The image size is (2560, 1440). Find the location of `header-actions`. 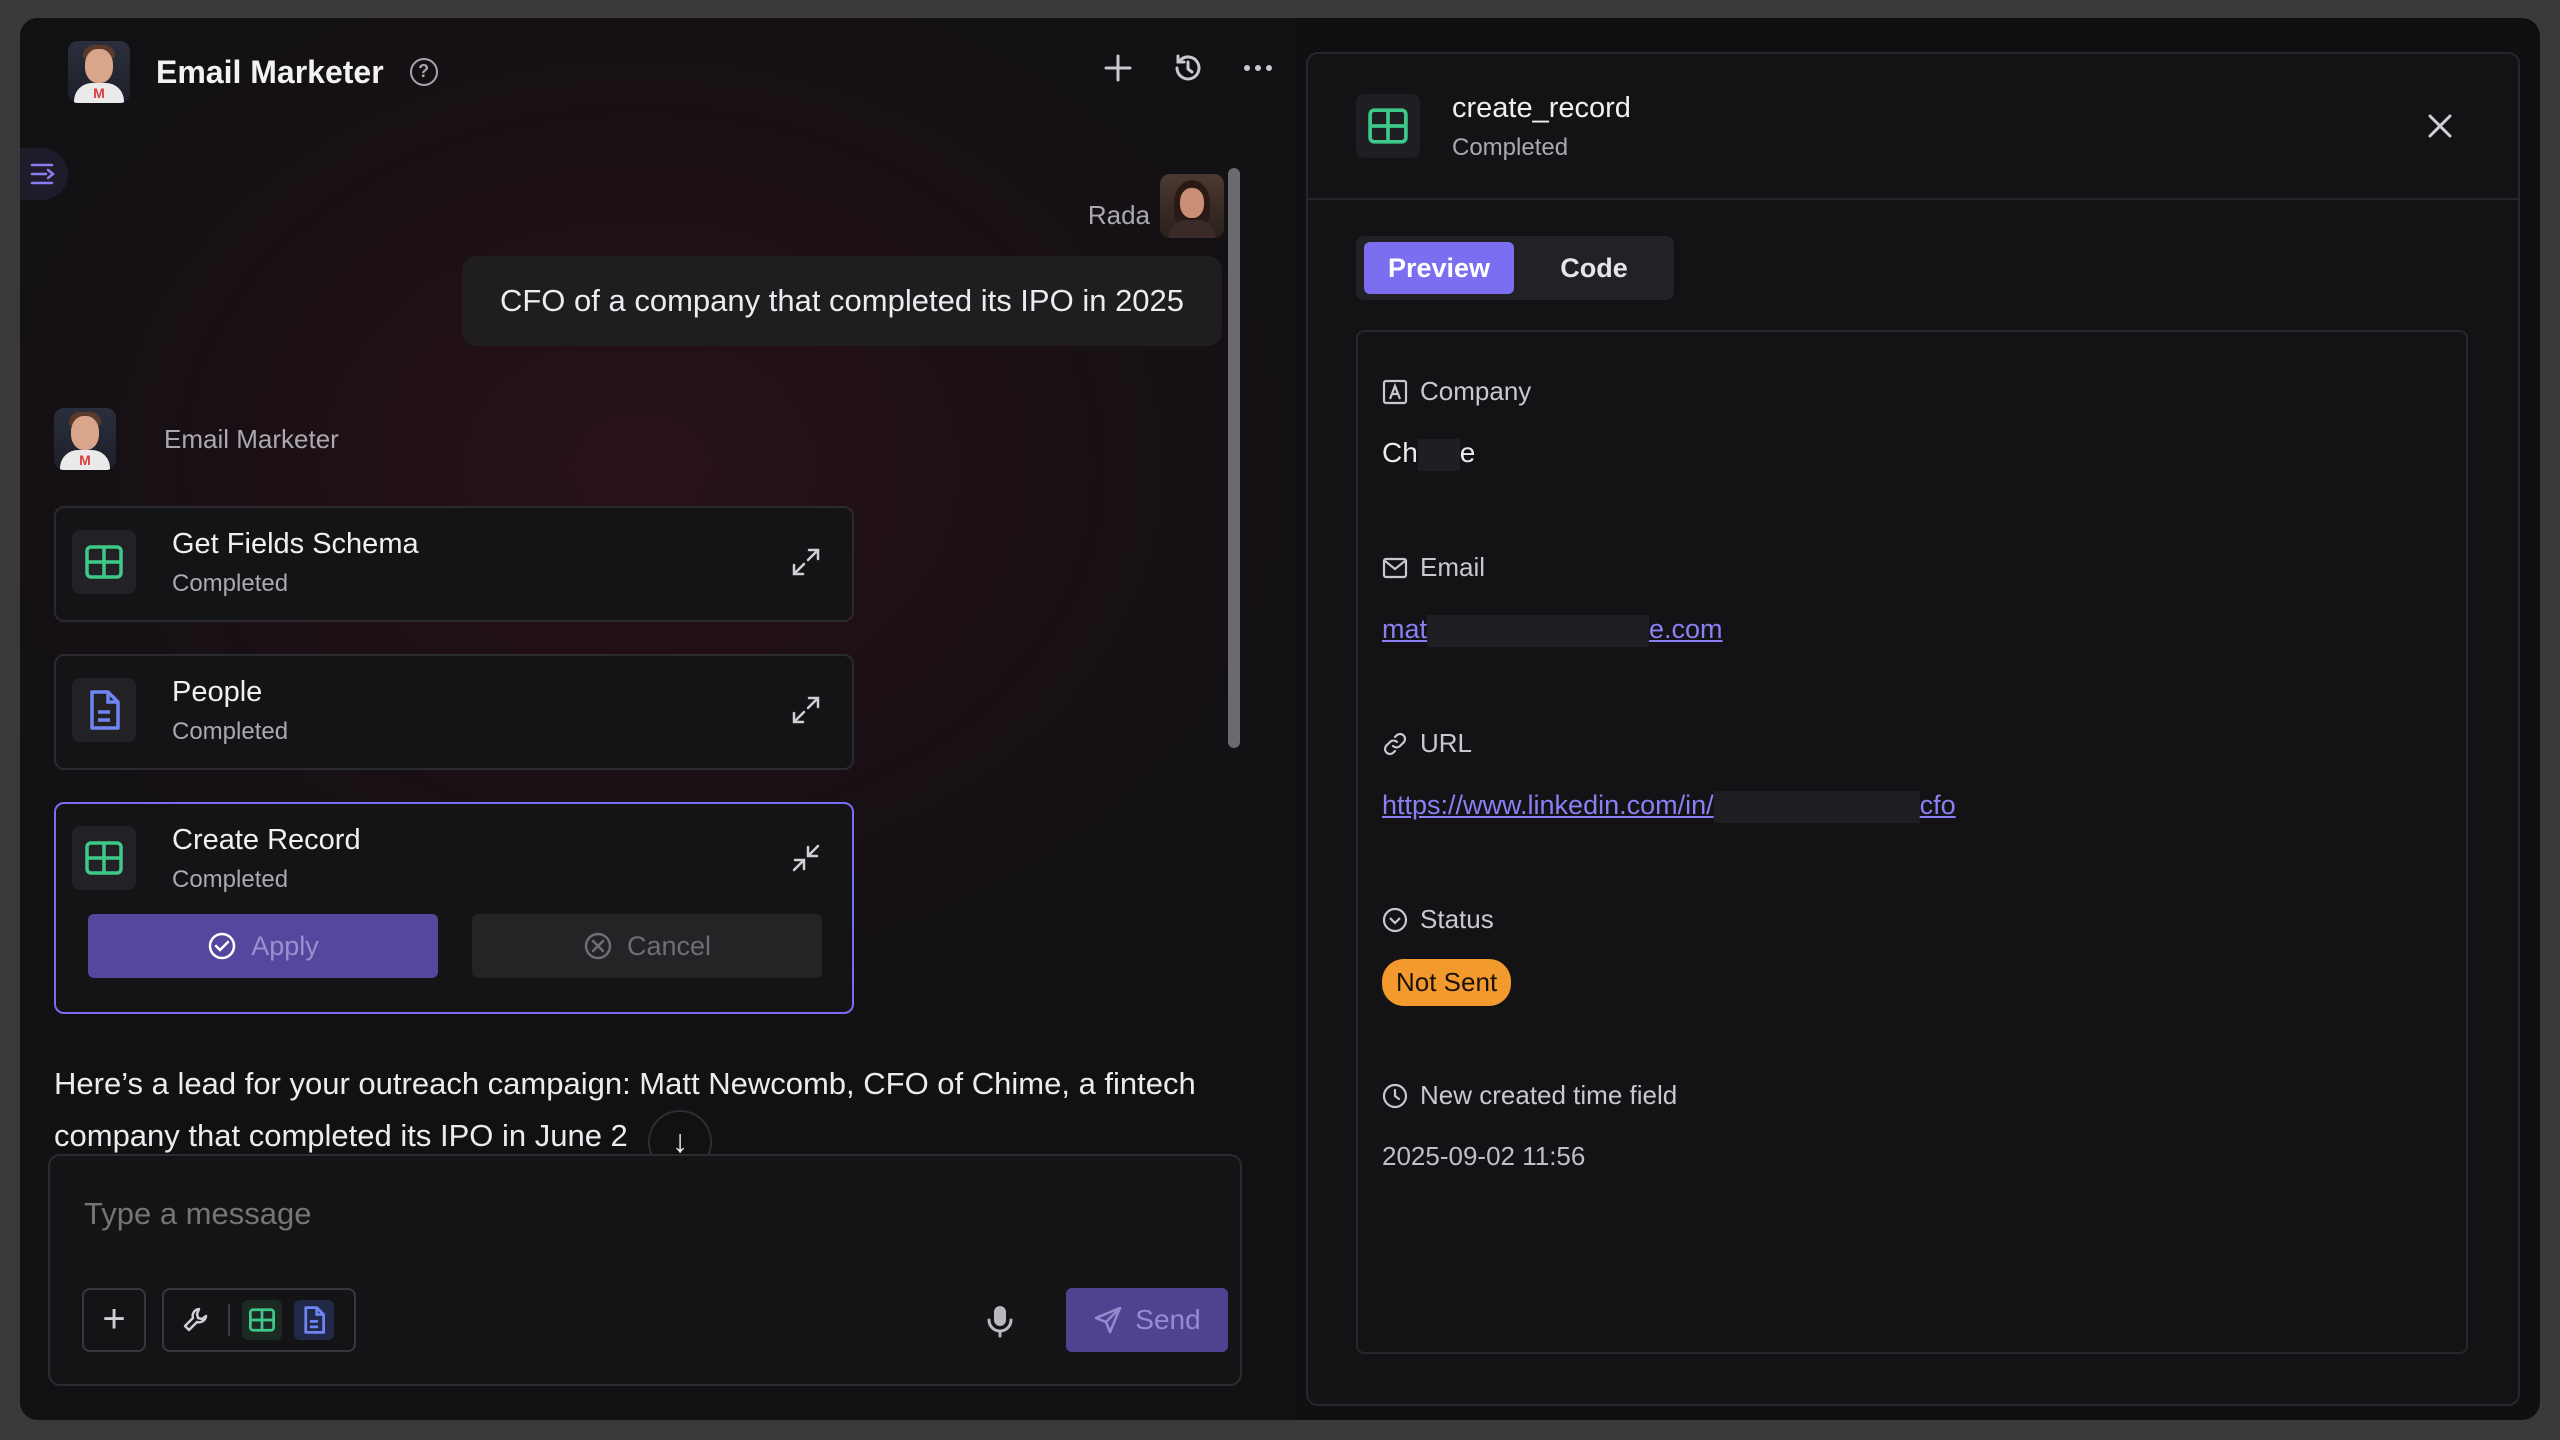

header-actions is located at coordinates (1188, 68).